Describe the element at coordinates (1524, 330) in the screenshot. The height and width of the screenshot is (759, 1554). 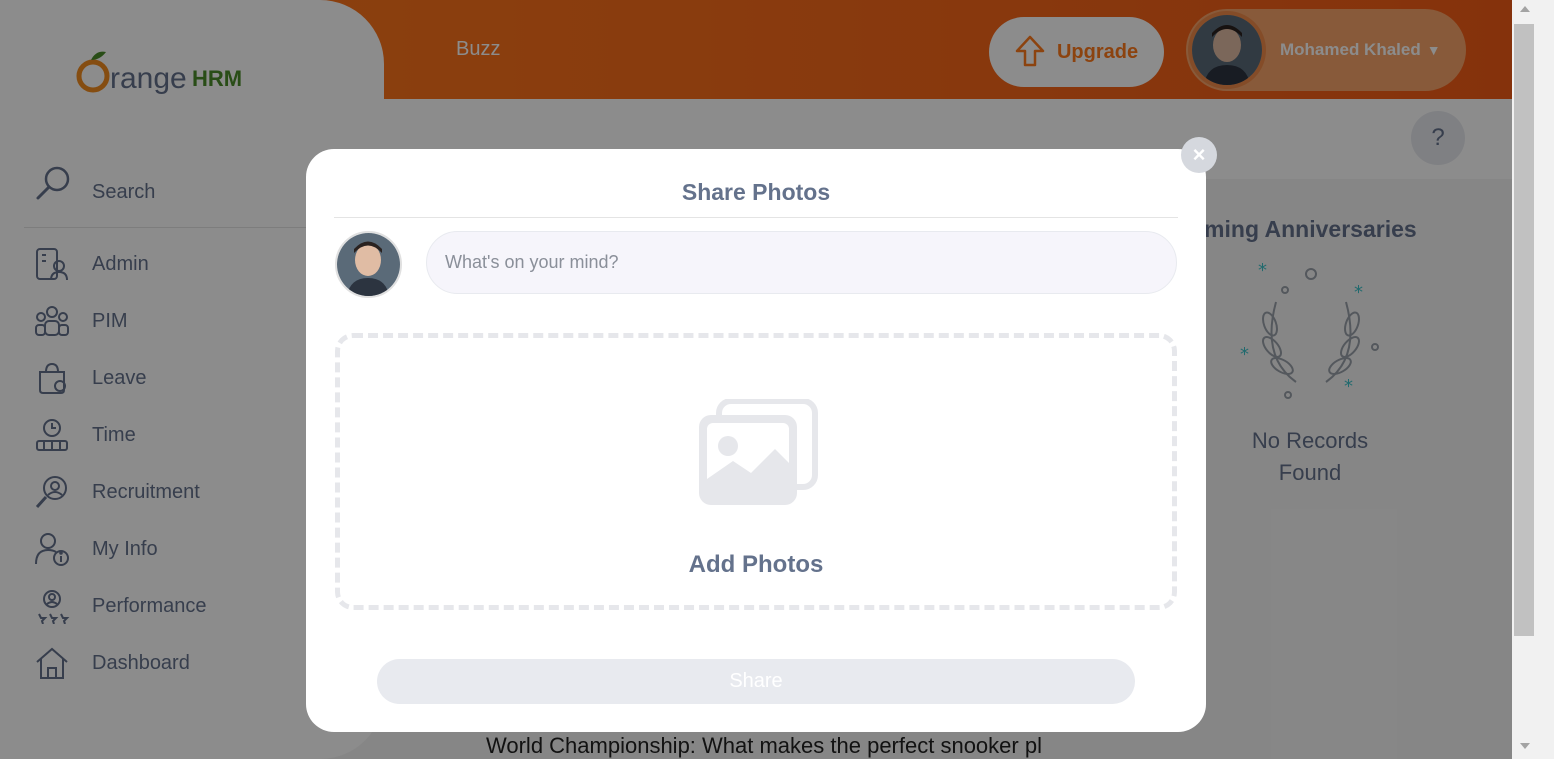
I see `scrollbar-thumb` at that location.